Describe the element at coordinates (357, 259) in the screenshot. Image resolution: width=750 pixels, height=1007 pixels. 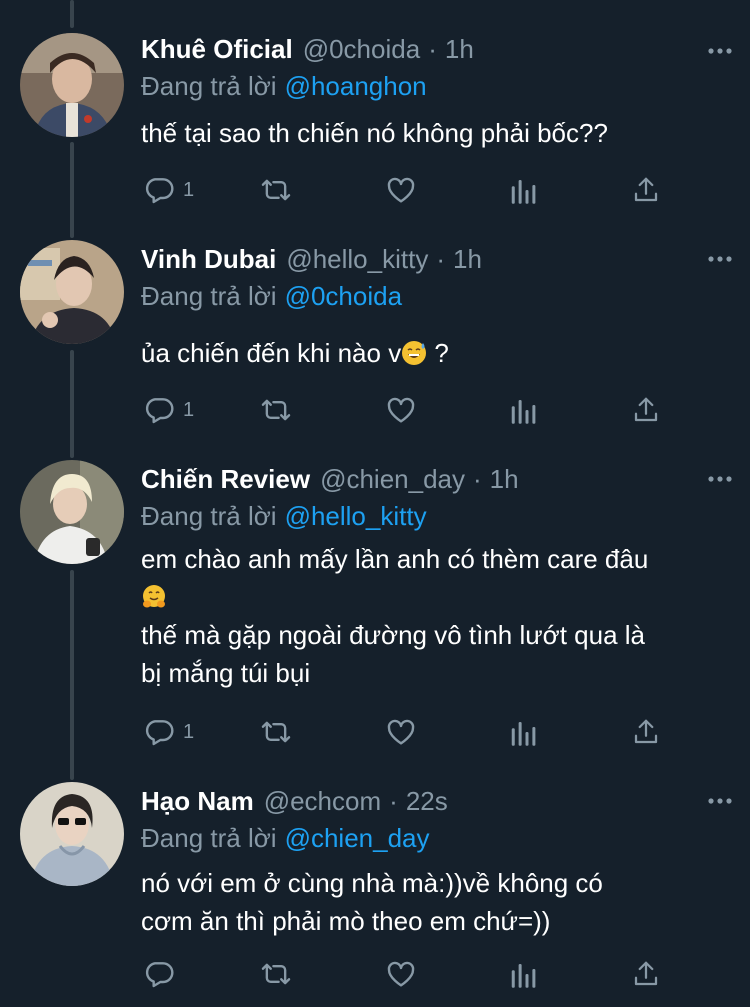
I see `username: @hello_kitty` at that location.